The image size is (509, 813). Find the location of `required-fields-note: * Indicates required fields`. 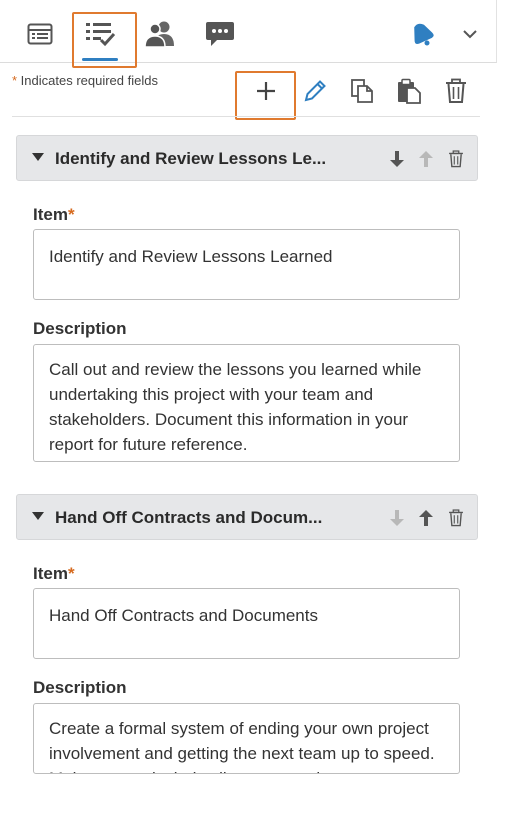

required-fields-note: * Indicates required fields is located at coordinates (85, 80).